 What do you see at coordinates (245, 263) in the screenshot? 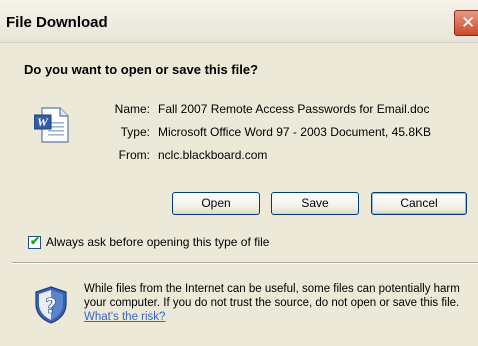
I see `separator` at bounding box center [245, 263].